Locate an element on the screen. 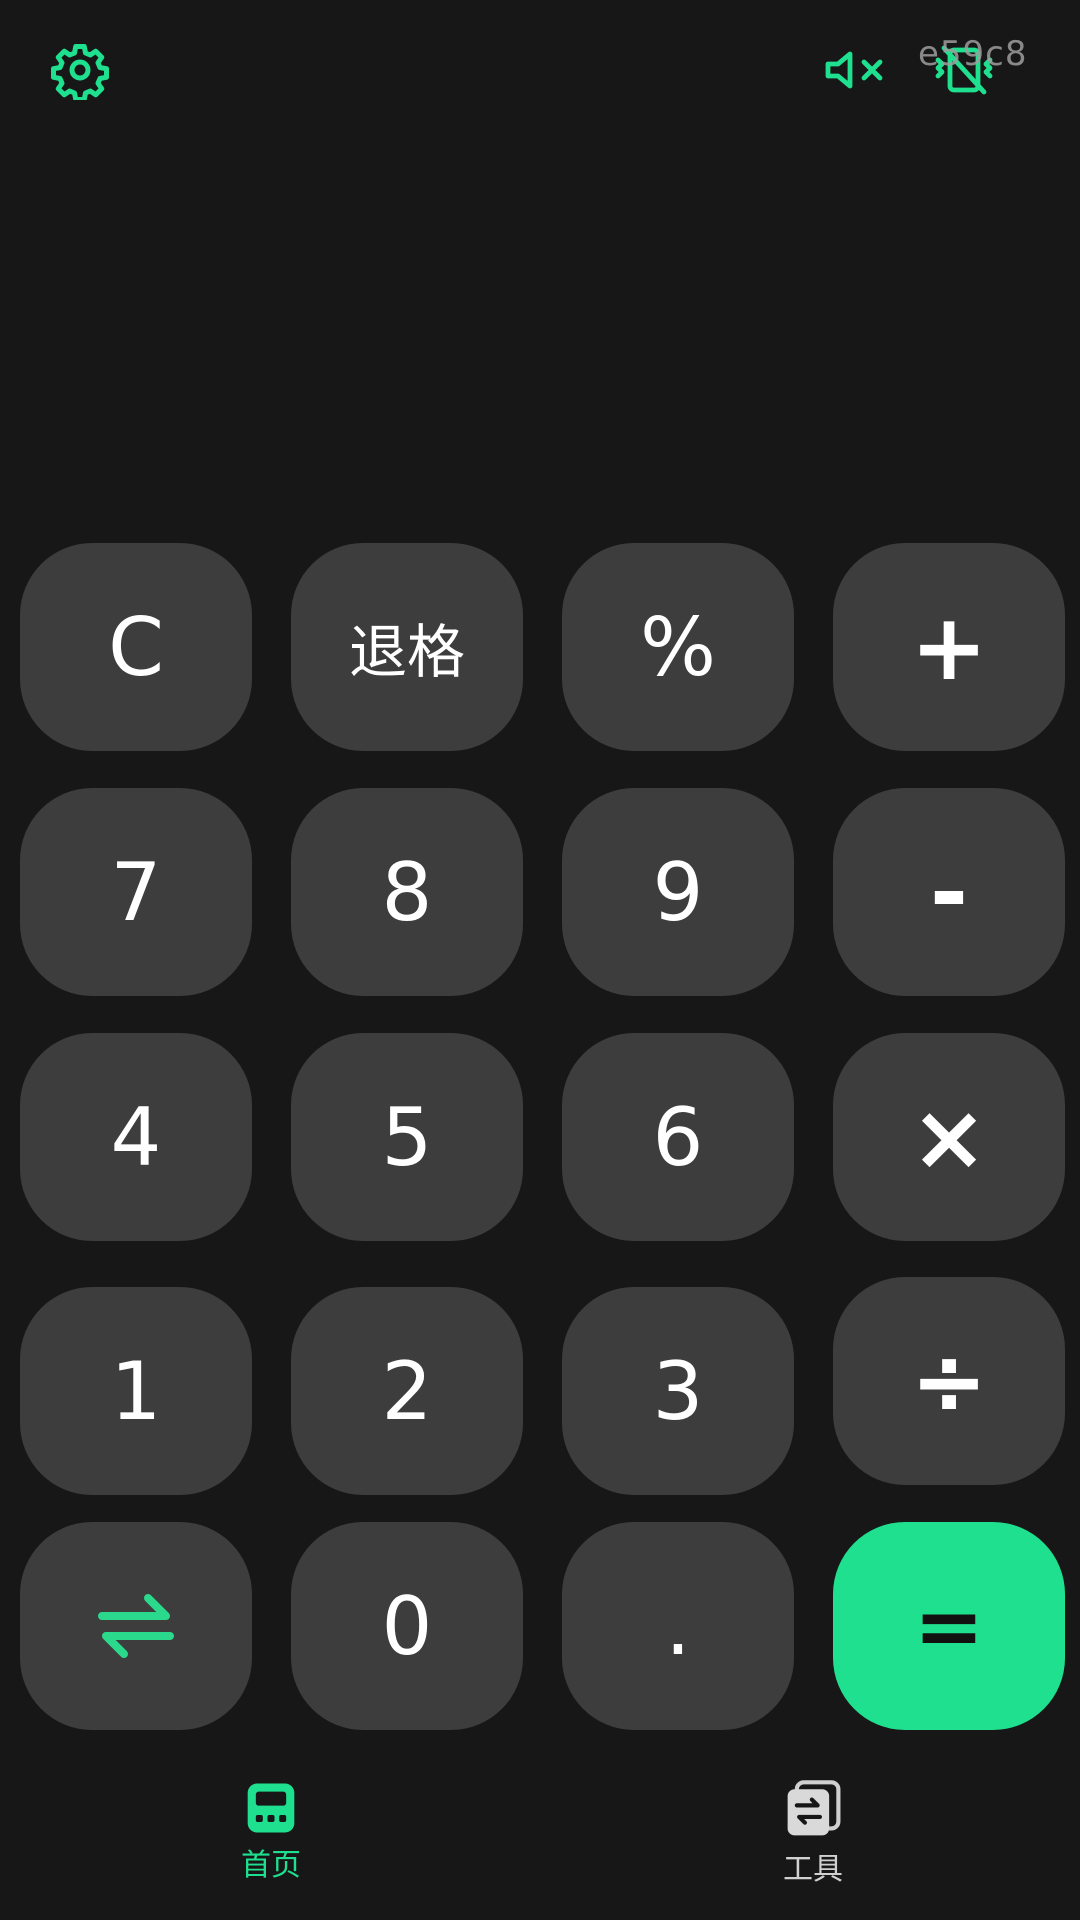 The image size is (1080, 1920). swap-button is located at coordinates (136, 1626).